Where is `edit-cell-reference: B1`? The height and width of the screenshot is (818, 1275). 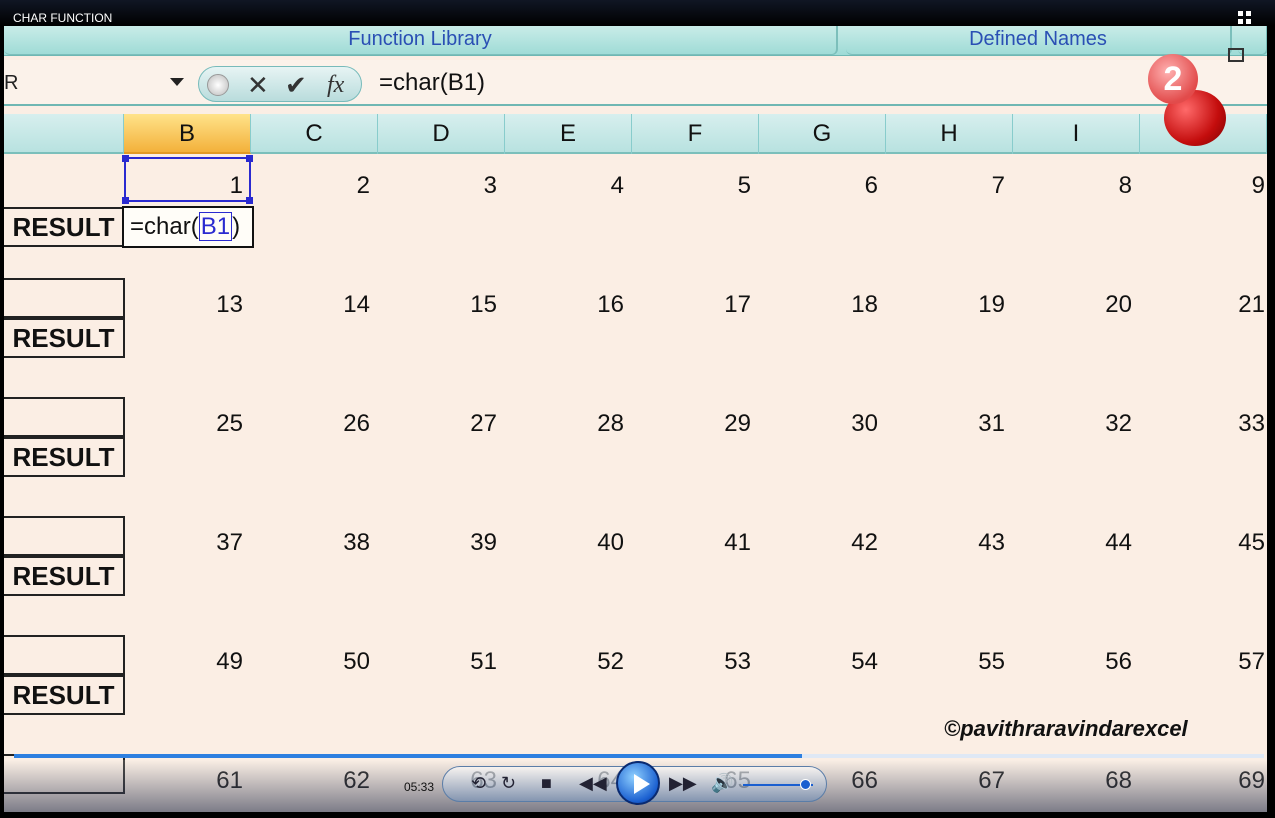 edit-cell-reference: B1 is located at coordinates (215, 226).